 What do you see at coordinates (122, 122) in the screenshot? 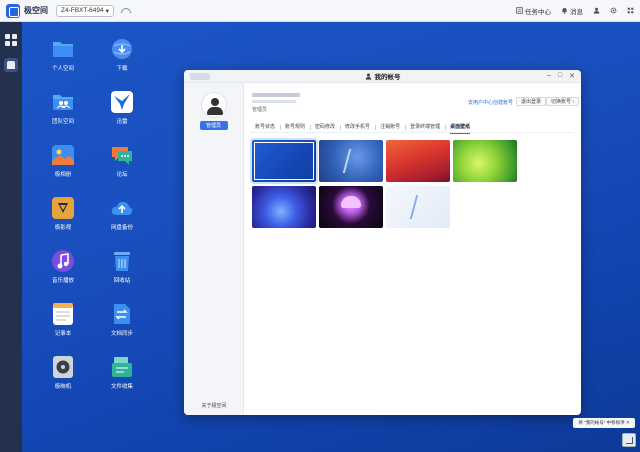
I see `desktop-icon-label: 迅雷` at bounding box center [122, 122].